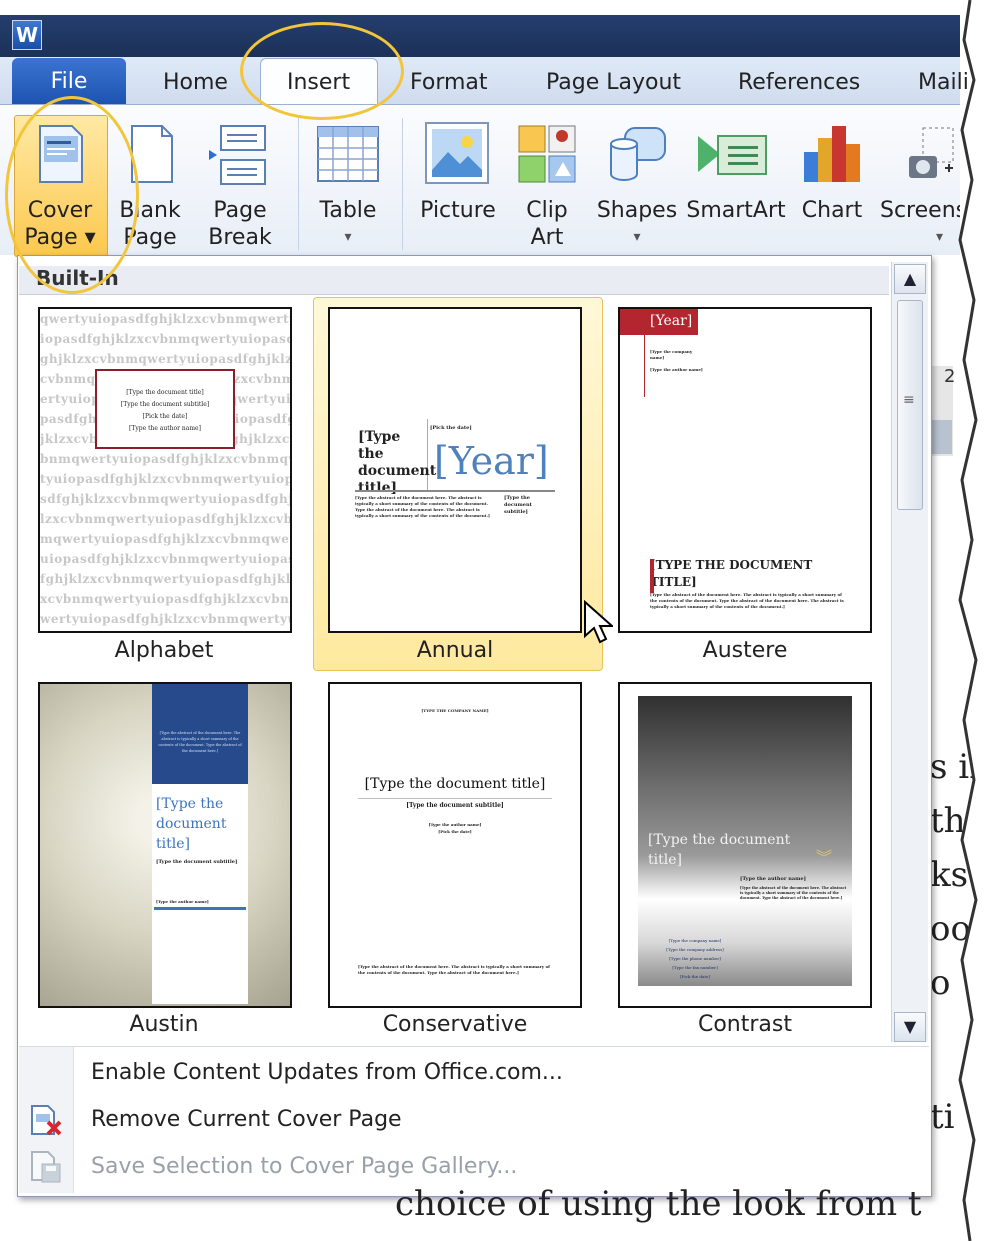 The width and height of the screenshot is (991, 1241). I want to click on table-dropdown-arrow: ▾, so click(348, 237).